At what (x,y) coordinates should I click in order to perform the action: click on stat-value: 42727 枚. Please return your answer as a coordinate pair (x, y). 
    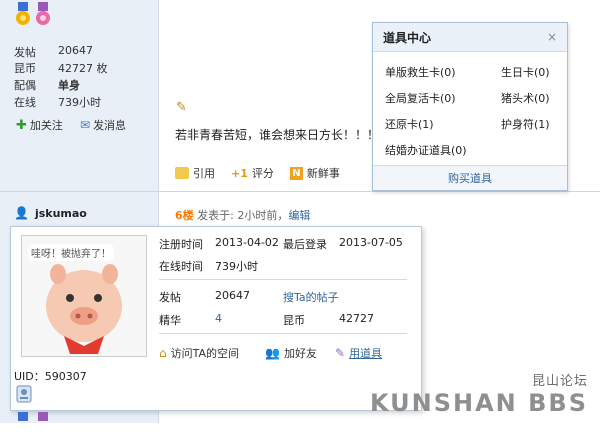
    Looking at the image, I should click on (83, 68).